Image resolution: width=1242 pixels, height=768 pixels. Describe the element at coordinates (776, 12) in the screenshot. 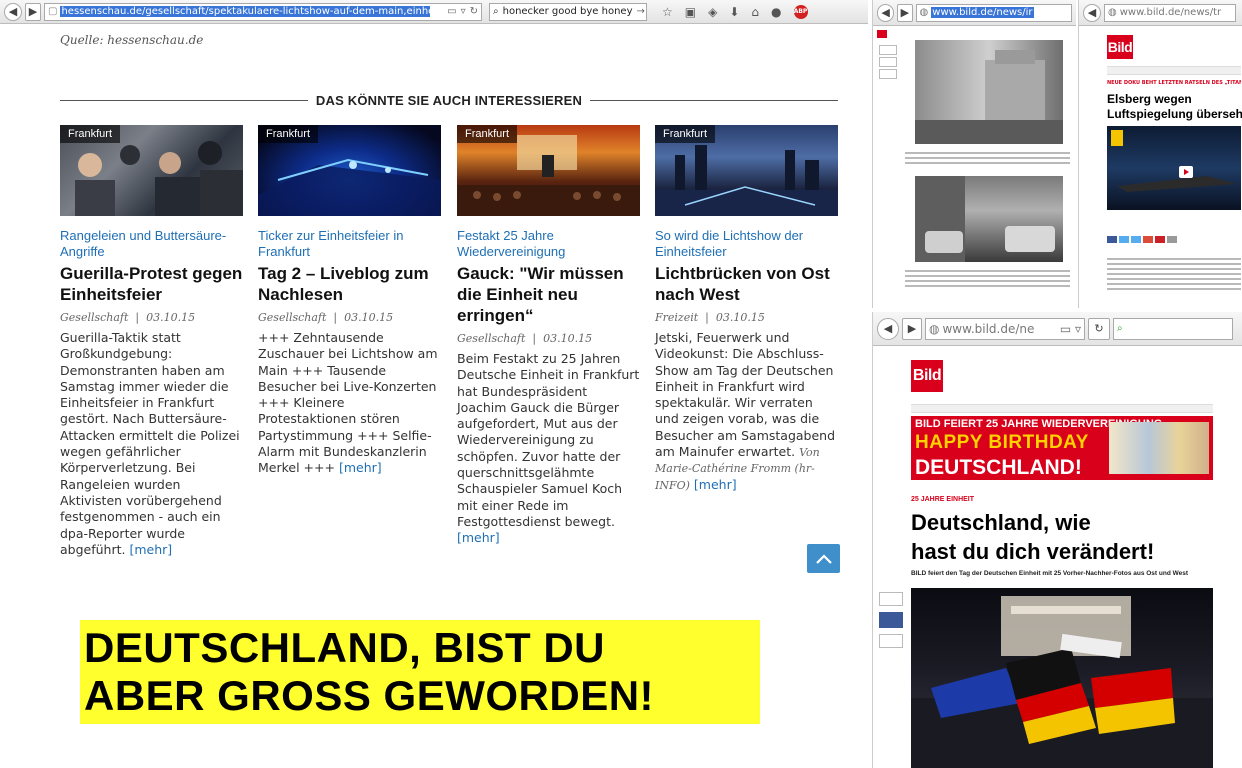

I see `chat-icon: ●` at that location.